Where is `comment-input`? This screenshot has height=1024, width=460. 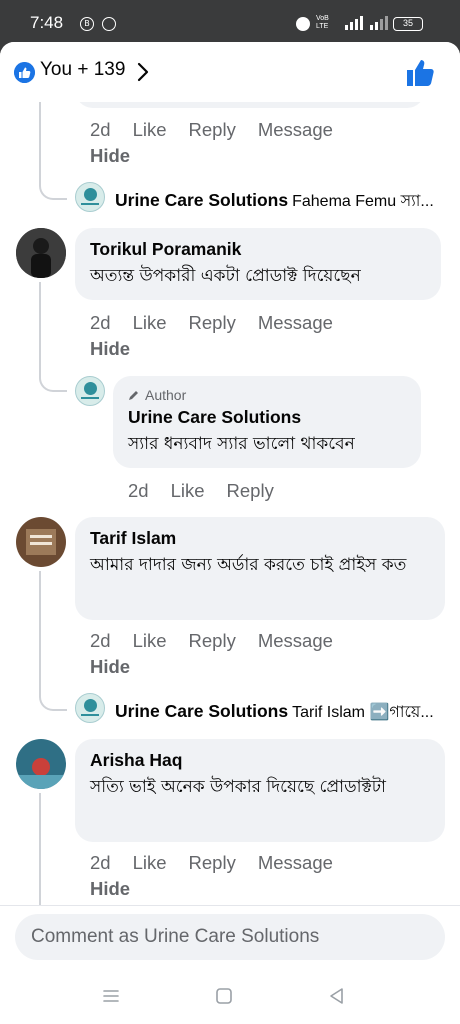 comment-input is located at coordinates (230, 937).